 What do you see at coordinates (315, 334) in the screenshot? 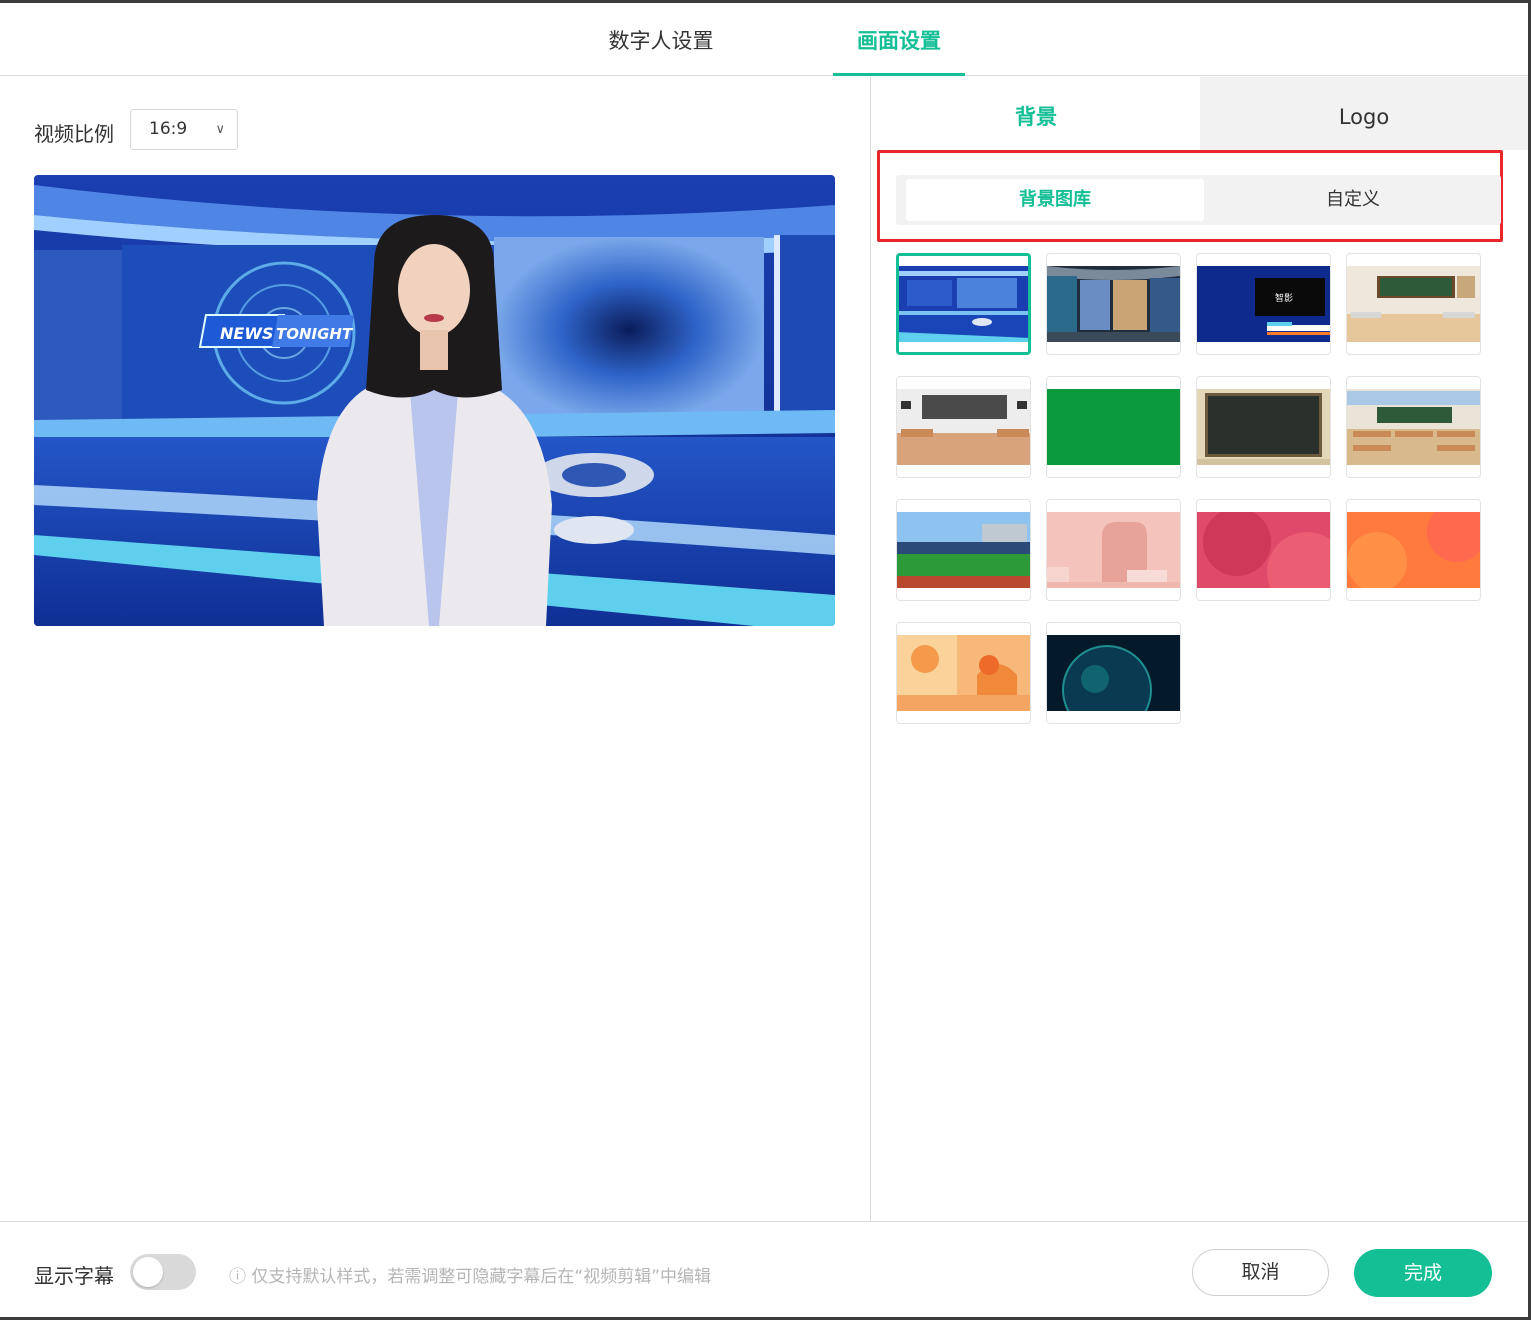
I see `preview-tonight-text: TONIGHT` at bounding box center [315, 334].